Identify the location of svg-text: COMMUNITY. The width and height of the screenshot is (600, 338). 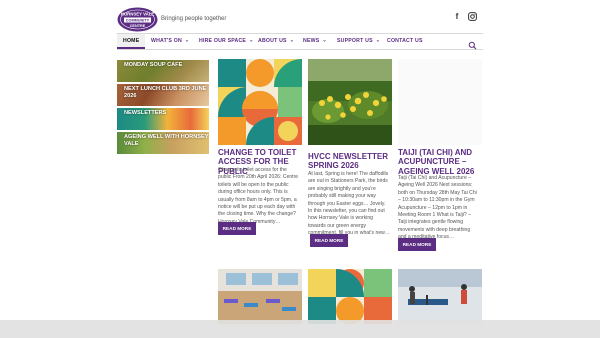
(138, 20).